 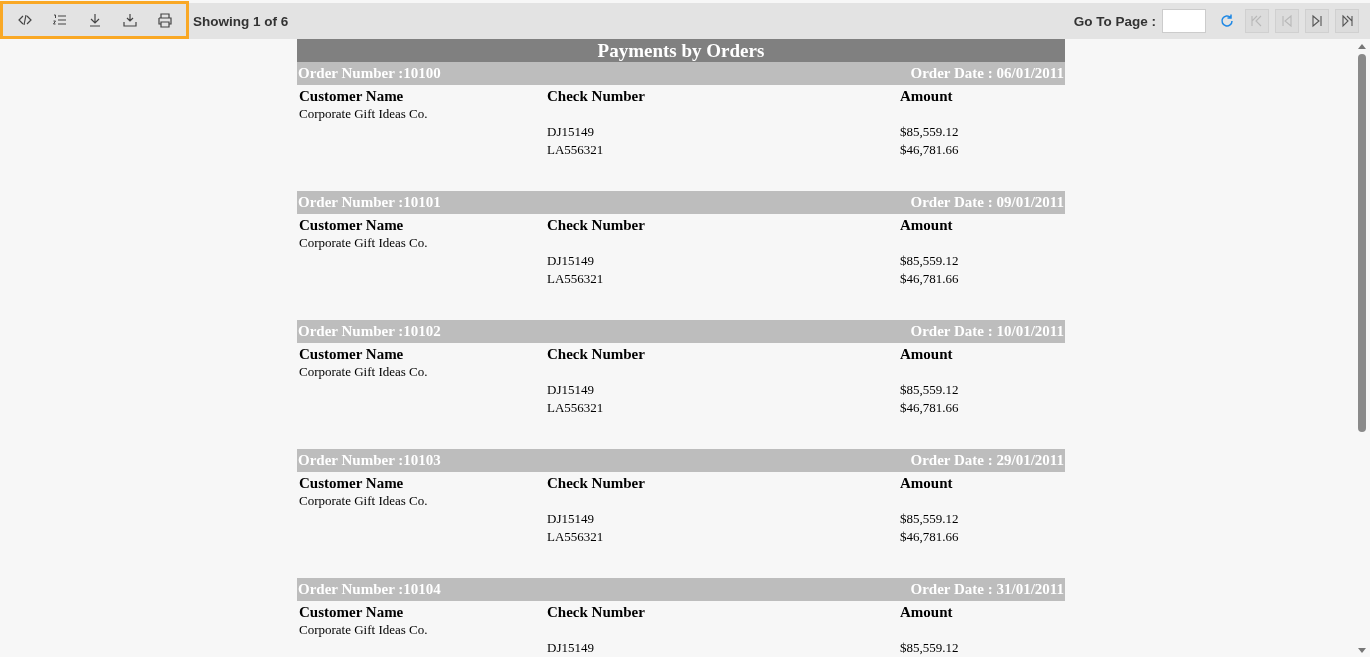 What do you see at coordinates (987, 202) in the screenshot?
I see `order-date: Order Date : 09/01/2011` at bounding box center [987, 202].